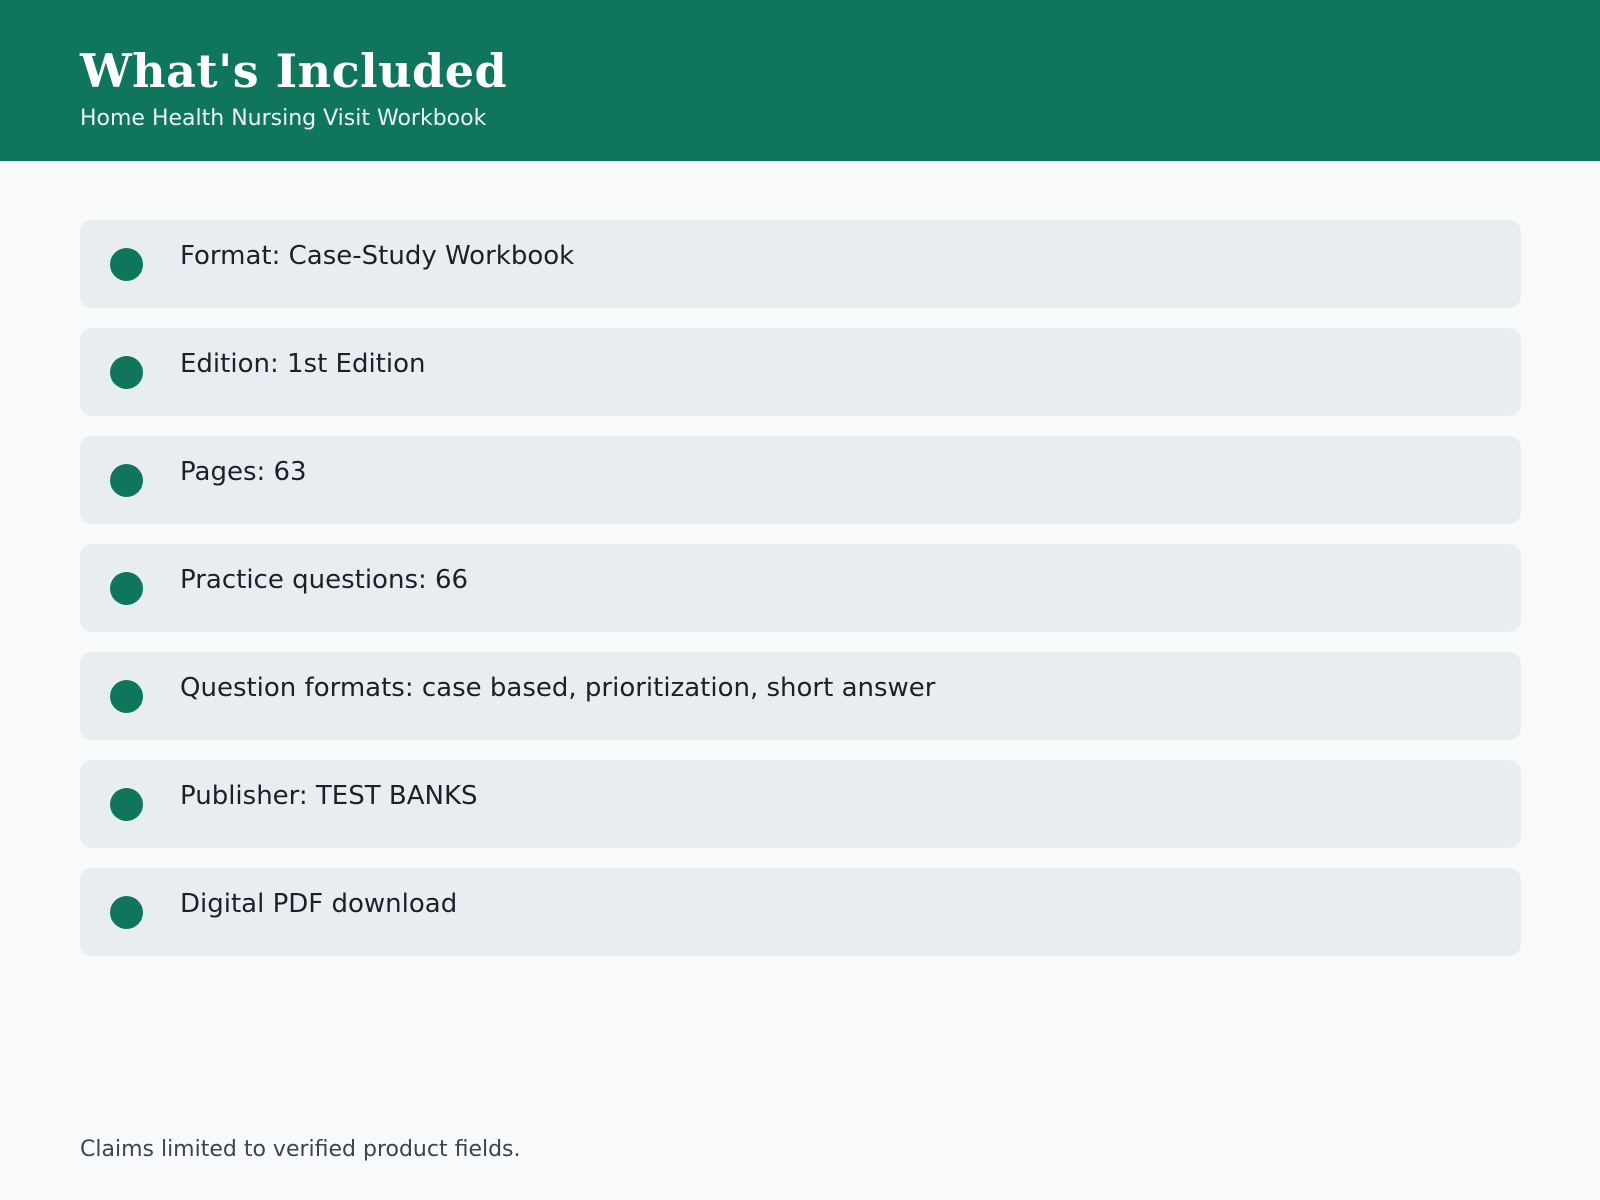  What do you see at coordinates (800, 588) in the screenshot?
I see `list-item-practice-questions: Practice questions: 66` at bounding box center [800, 588].